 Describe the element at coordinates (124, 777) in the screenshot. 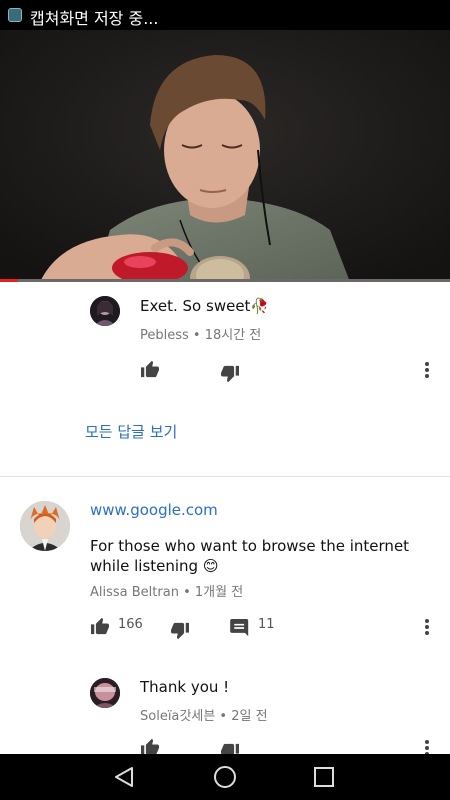

I see `back-icon` at that location.